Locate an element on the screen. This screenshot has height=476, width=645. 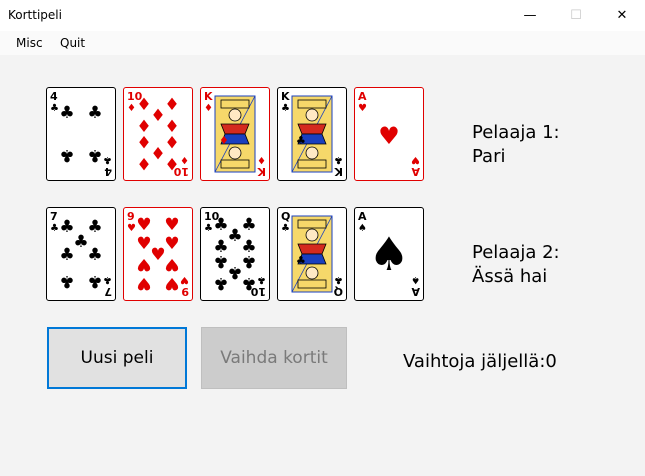
p2-card-1-rank: 7 is located at coordinates (54, 216).